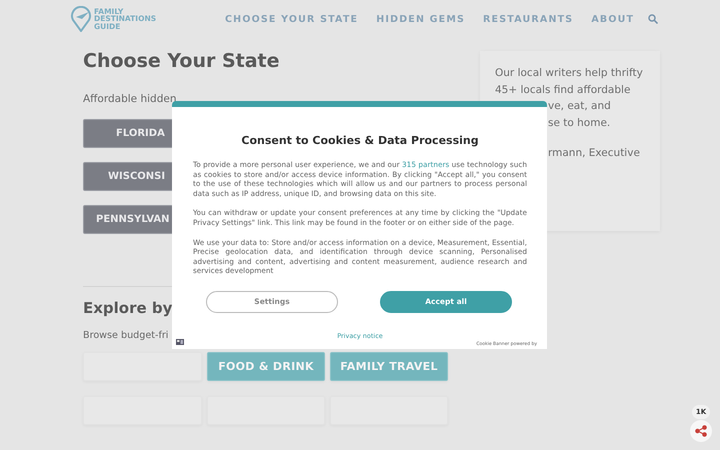 The height and width of the screenshot is (450, 720). I want to click on section-title: Explore by, so click(127, 308).